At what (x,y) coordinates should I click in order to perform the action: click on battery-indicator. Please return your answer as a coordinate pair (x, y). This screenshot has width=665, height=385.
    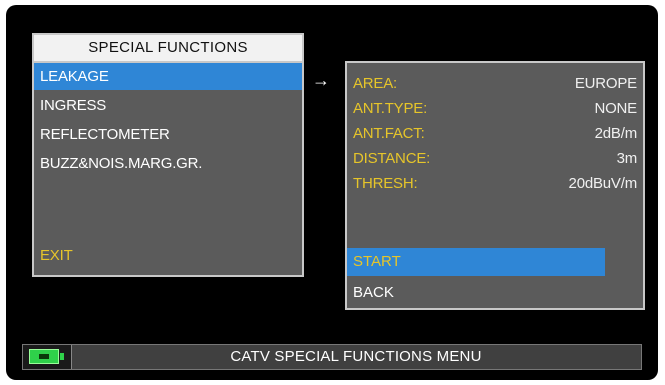
    Looking at the image, I should click on (47, 357).